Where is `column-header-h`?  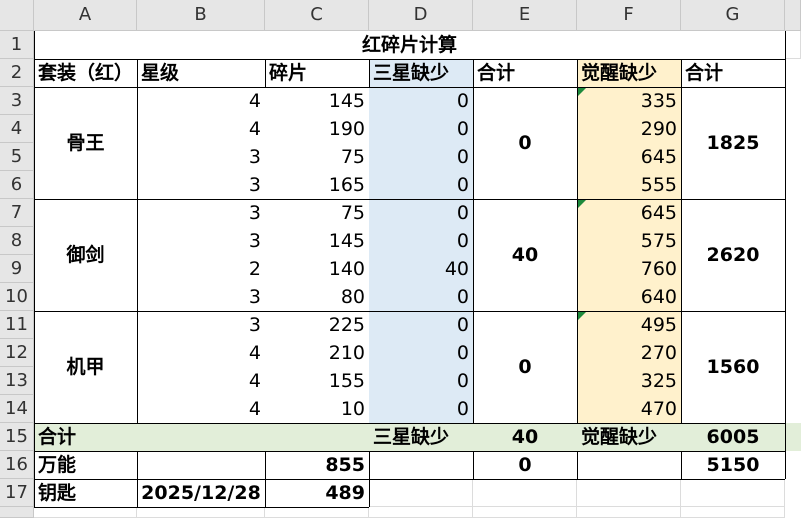 column-header-h is located at coordinates (793, 15).